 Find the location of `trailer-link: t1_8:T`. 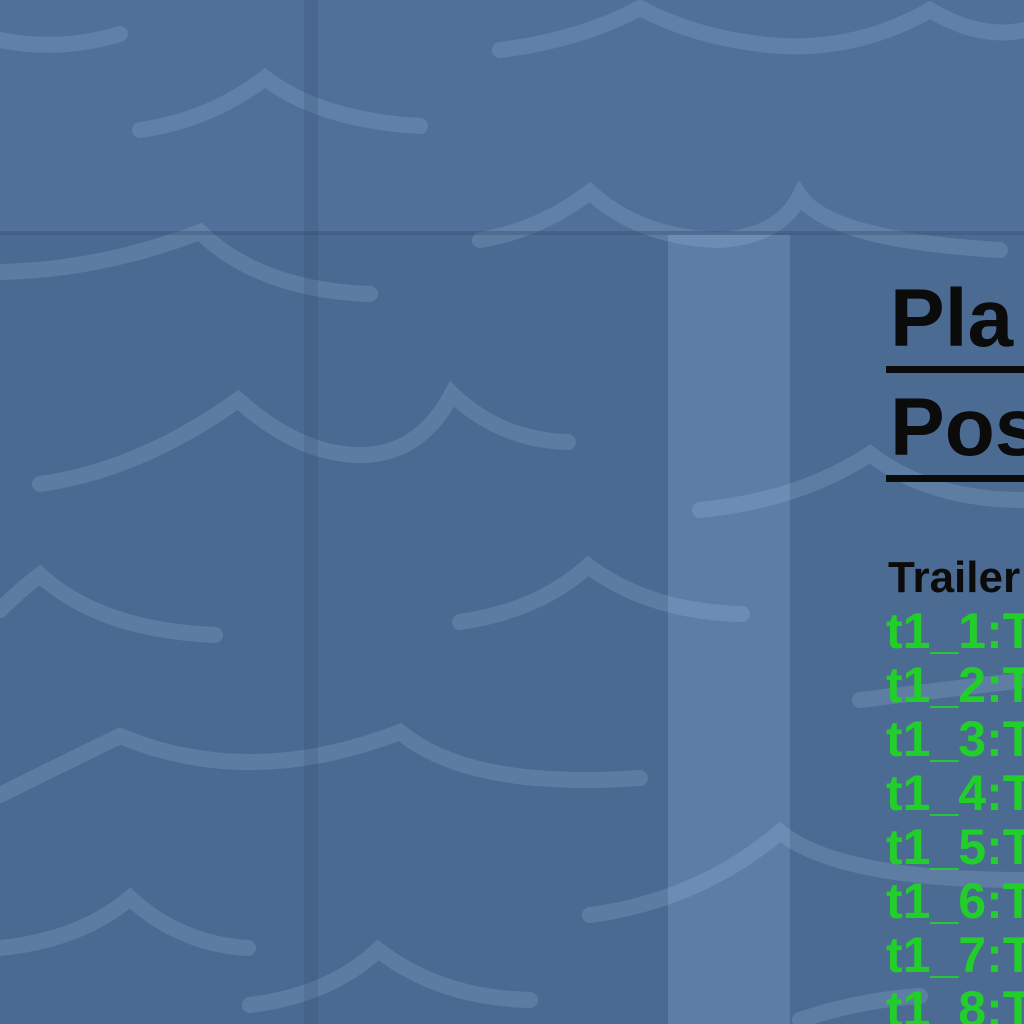

trailer-link: t1_8:T is located at coordinates (955, 1003).